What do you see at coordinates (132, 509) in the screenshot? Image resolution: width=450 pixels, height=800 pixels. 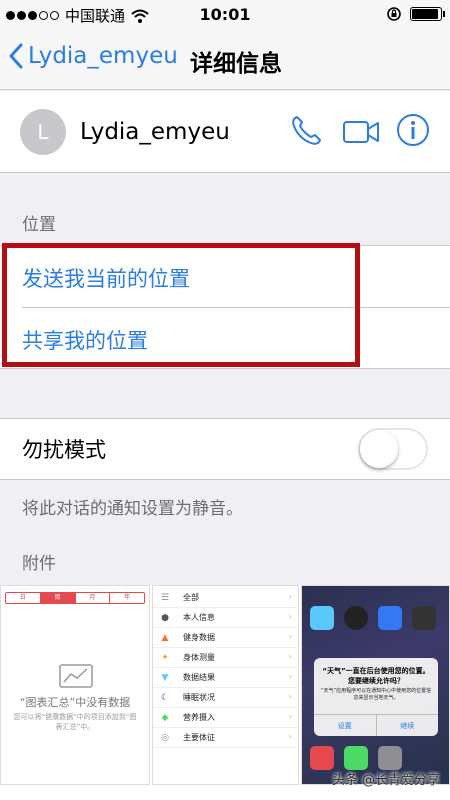 I see `do-not-disturb-note: 将此对话的通知设置为静音。` at bounding box center [132, 509].